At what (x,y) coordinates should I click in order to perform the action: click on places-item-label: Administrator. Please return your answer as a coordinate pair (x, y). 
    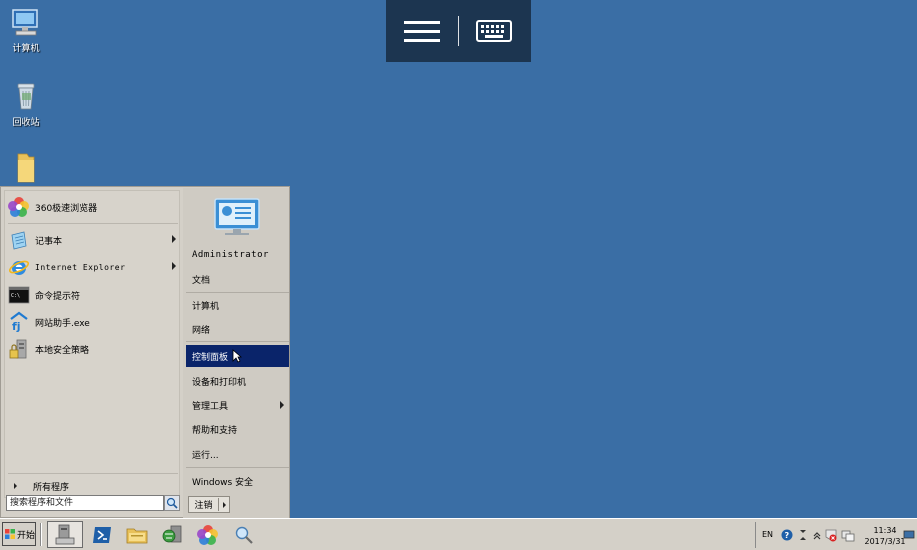
    Looking at the image, I should click on (230, 255).